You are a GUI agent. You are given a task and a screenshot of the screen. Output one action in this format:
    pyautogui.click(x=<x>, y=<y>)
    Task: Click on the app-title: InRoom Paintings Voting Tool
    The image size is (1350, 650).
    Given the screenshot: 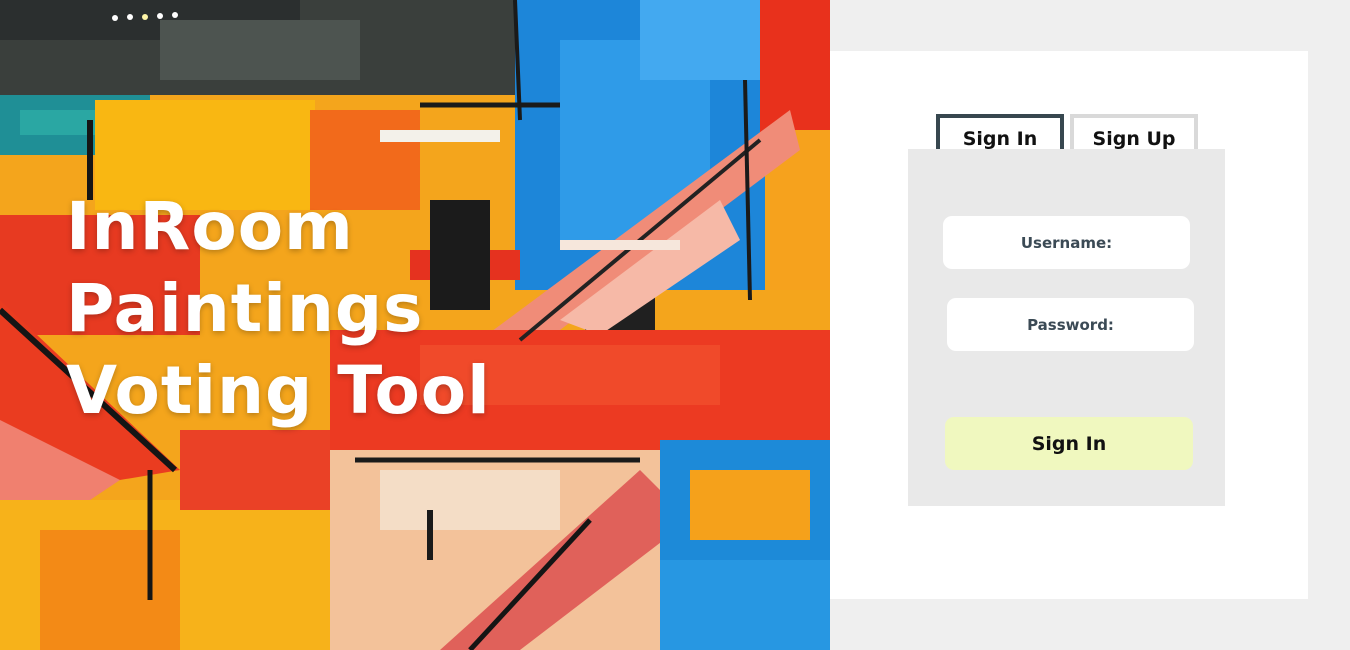 What is the action you would take?
    pyautogui.click(x=278, y=309)
    